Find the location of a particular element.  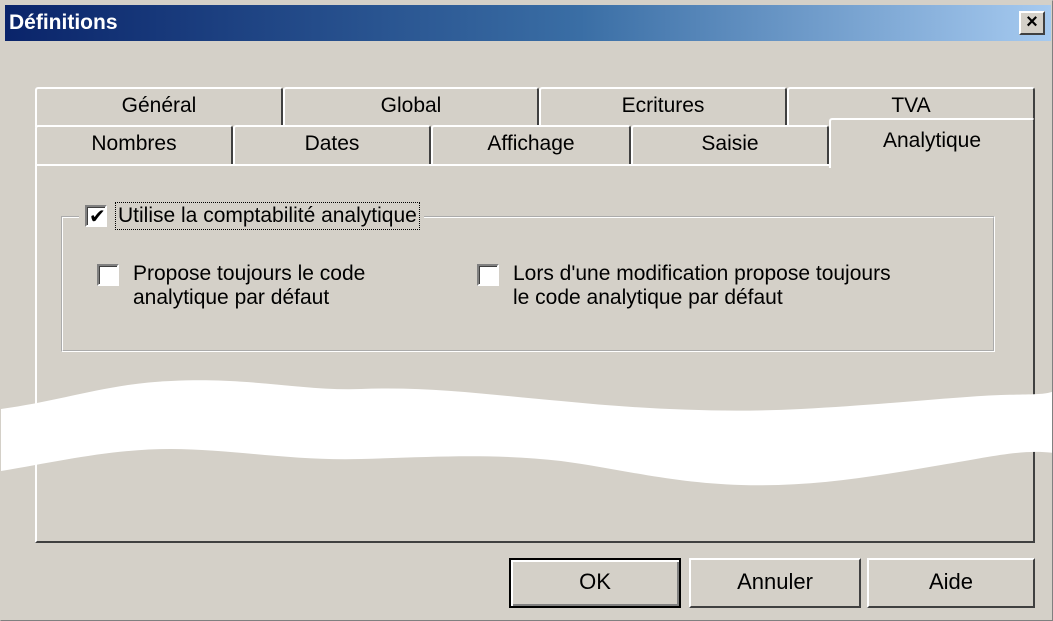

checkbox-box: ✔ is located at coordinates (96, 216).